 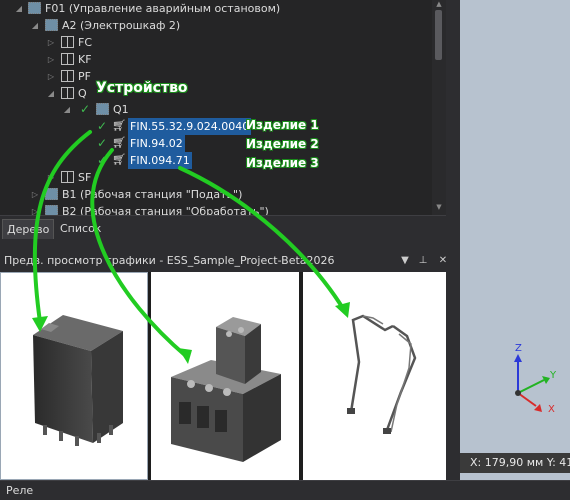 I want to click on tree-item-label: FC, so click(x=85, y=42).